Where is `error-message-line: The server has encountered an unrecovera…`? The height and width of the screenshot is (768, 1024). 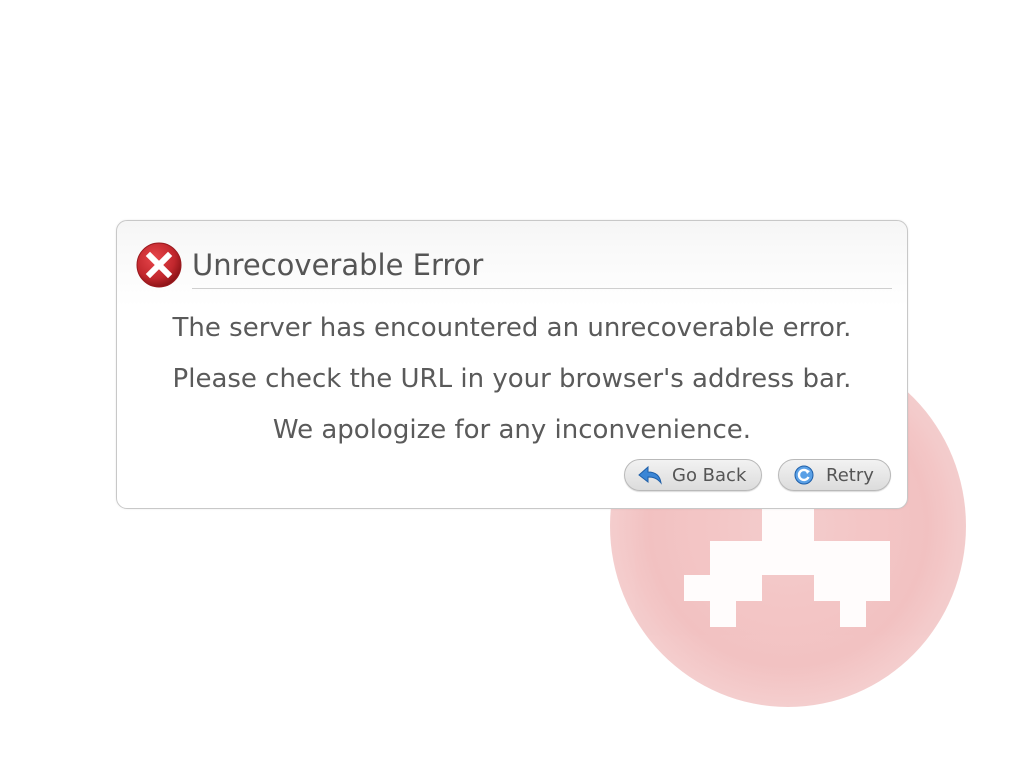
error-message-line: The server has encountered an unrecovera… is located at coordinates (512, 328).